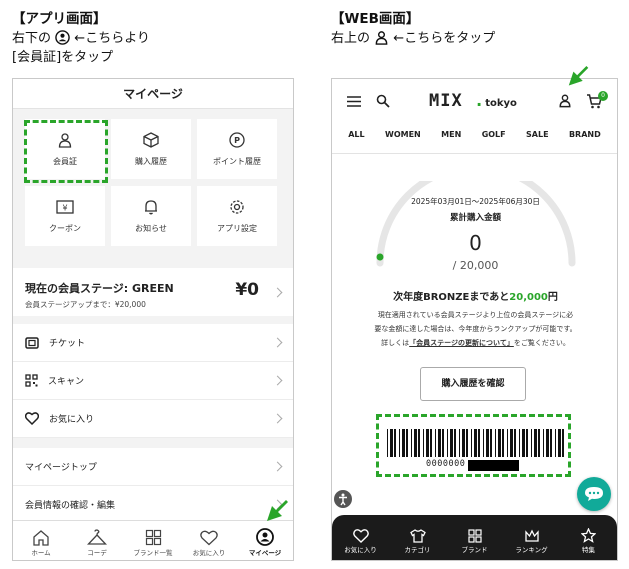 The height and width of the screenshot is (569, 629). Describe the element at coordinates (65, 228) in the screenshot. I see `tile-label: クーポン` at that location.